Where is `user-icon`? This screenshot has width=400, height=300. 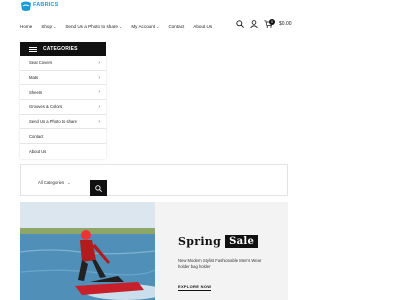
user-icon is located at coordinates (254, 24).